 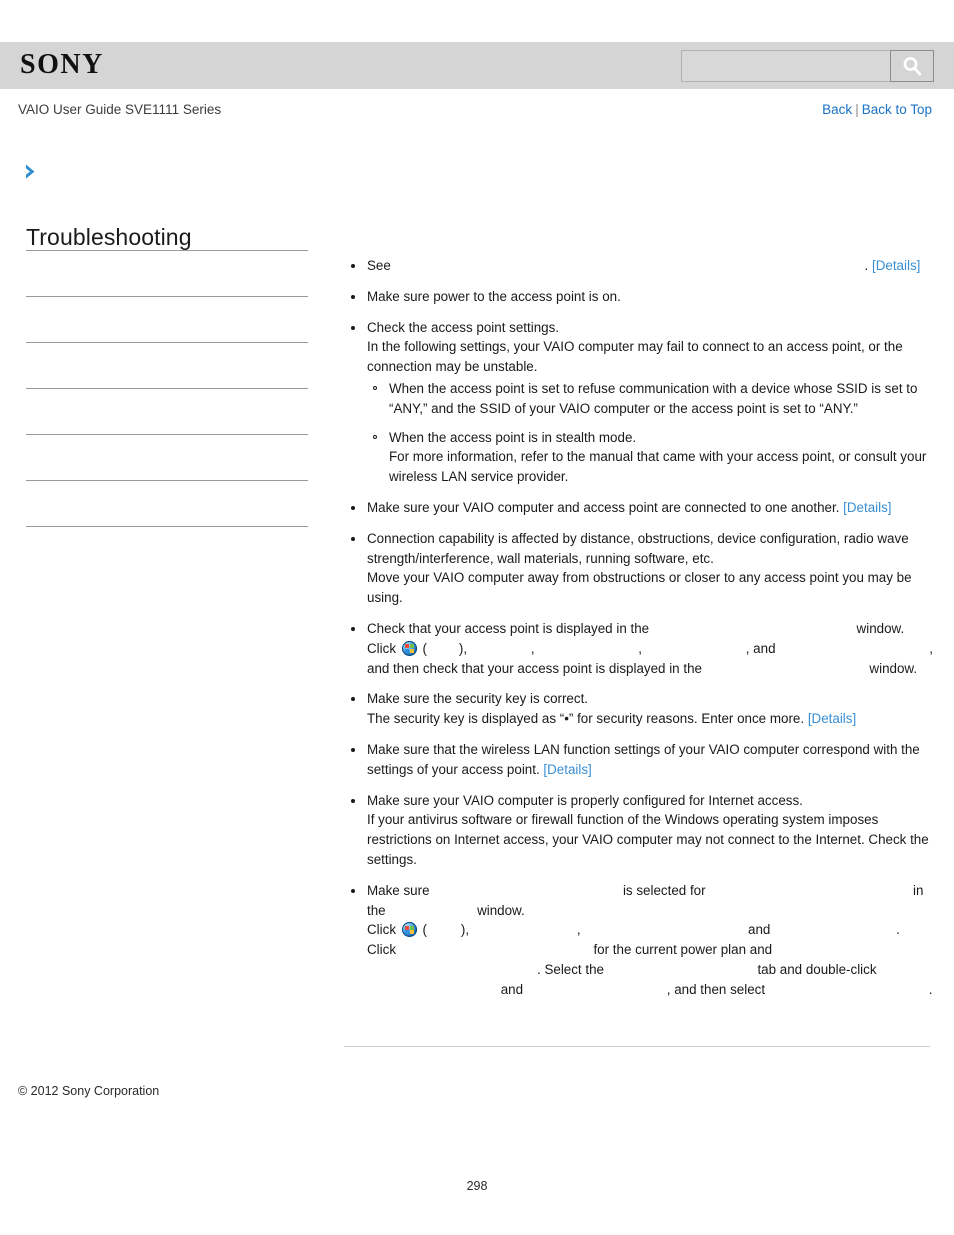 I want to click on text-run: See, so click(x=381, y=265).